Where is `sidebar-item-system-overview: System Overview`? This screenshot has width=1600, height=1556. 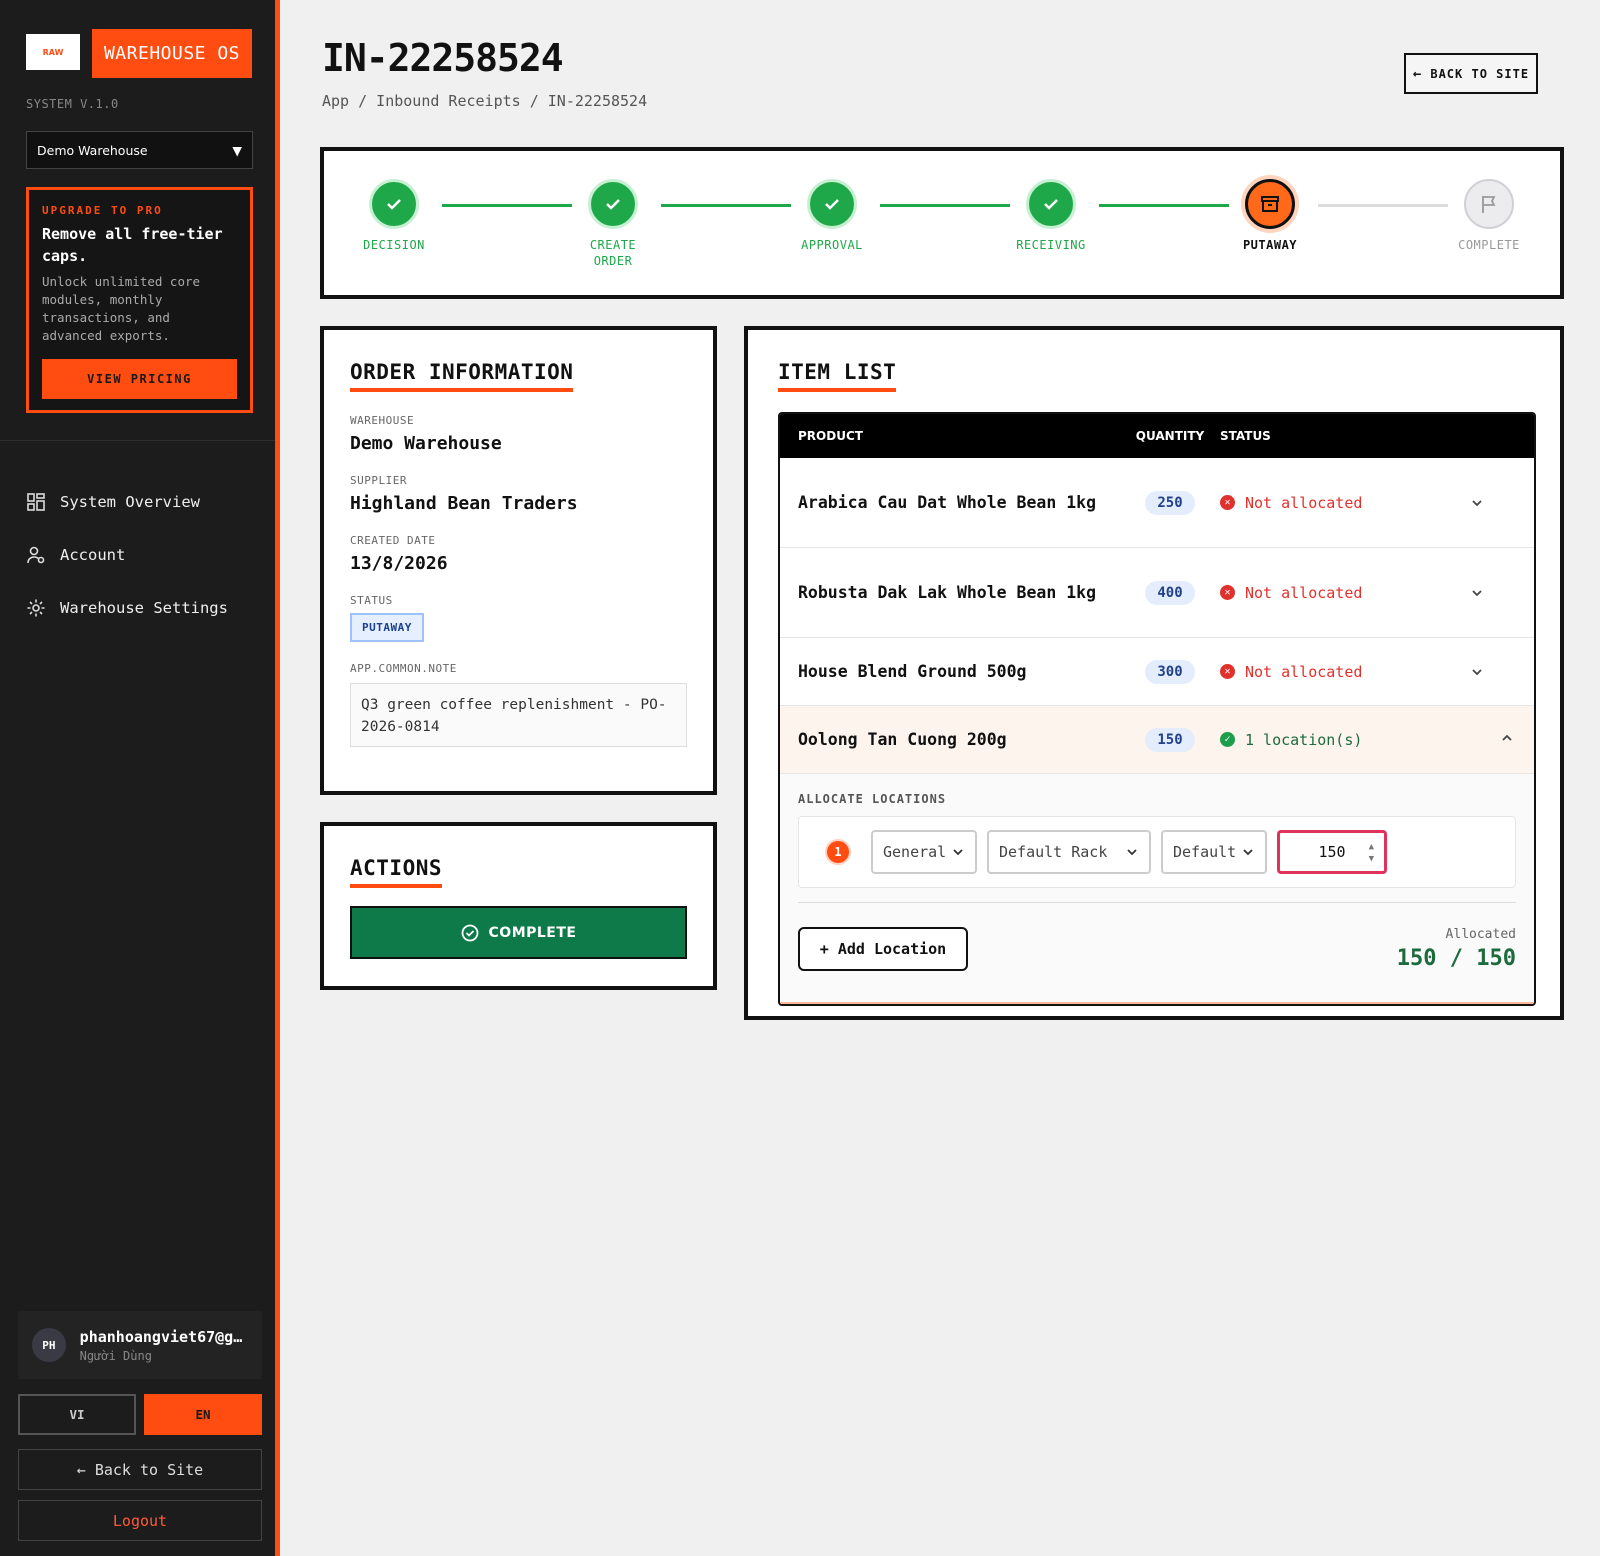 sidebar-item-system-overview: System Overview is located at coordinates (127, 501).